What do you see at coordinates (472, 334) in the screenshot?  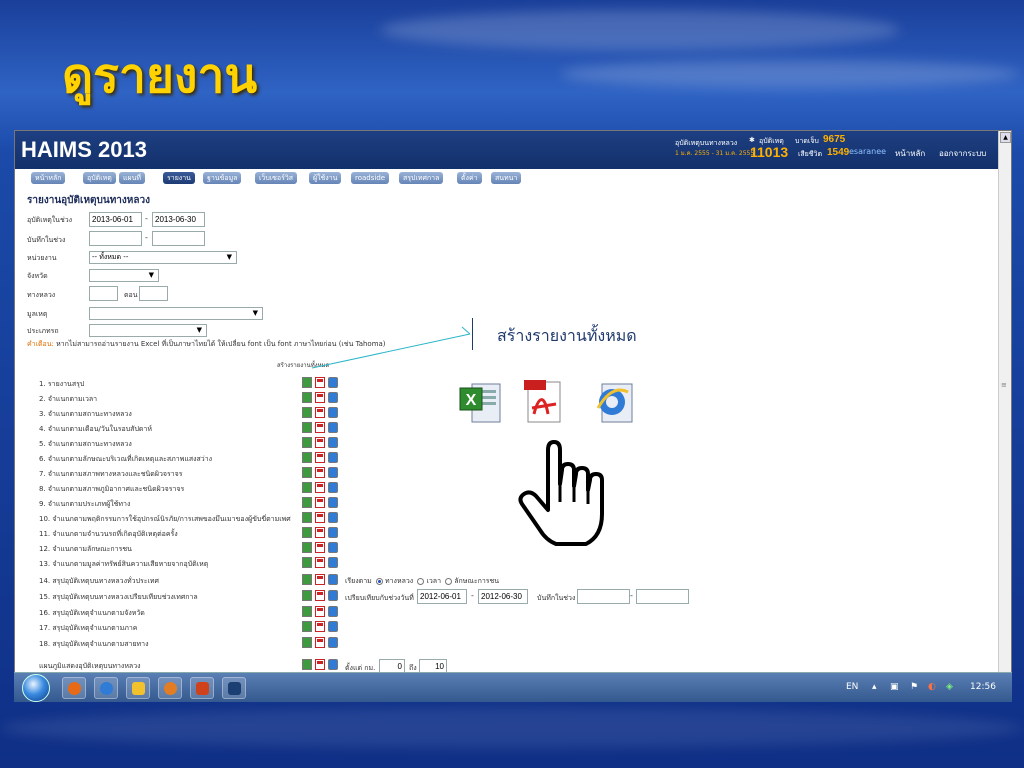 I see `callout-divider` at bounding box center [472, 334].